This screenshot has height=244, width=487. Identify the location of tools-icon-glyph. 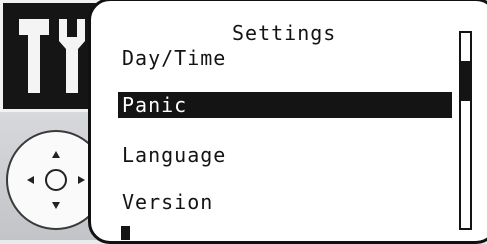
(52, 56).